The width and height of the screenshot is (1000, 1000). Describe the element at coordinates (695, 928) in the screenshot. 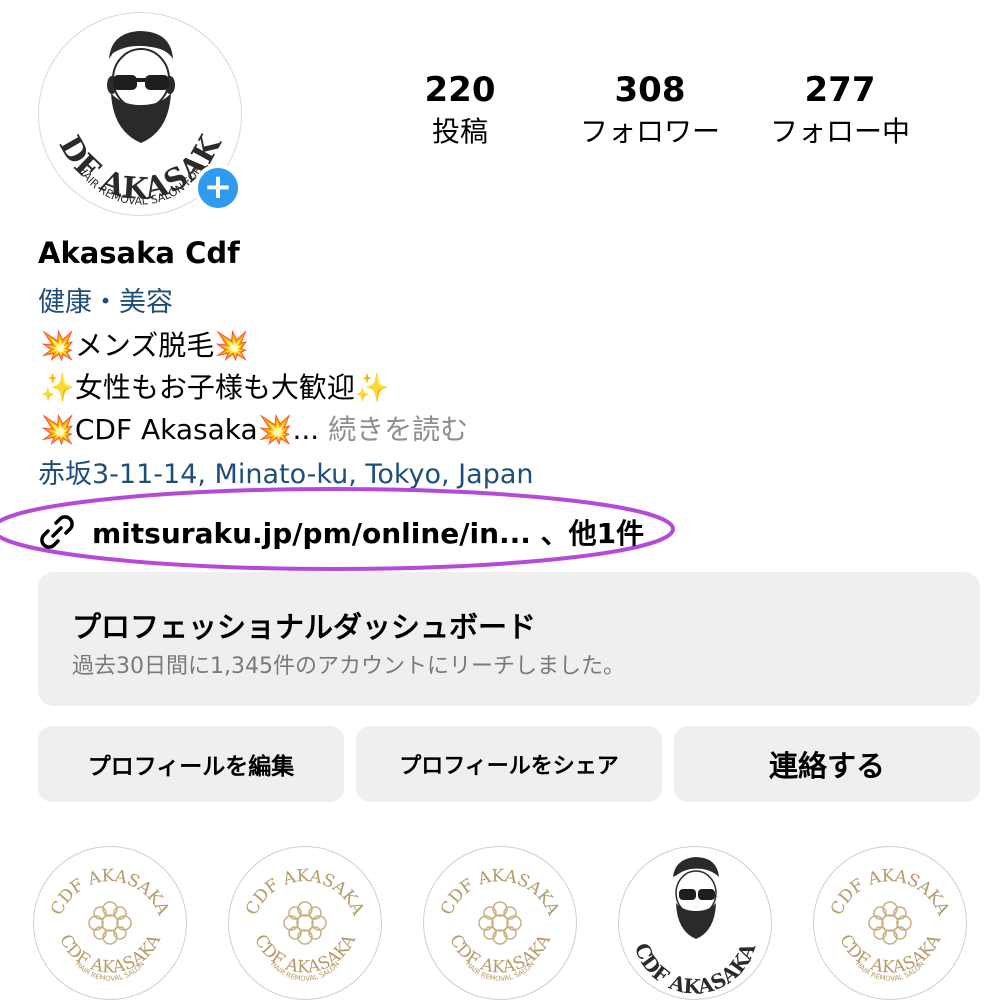

I see `bearded-man-logo: CDF AKASAKA` at that location.